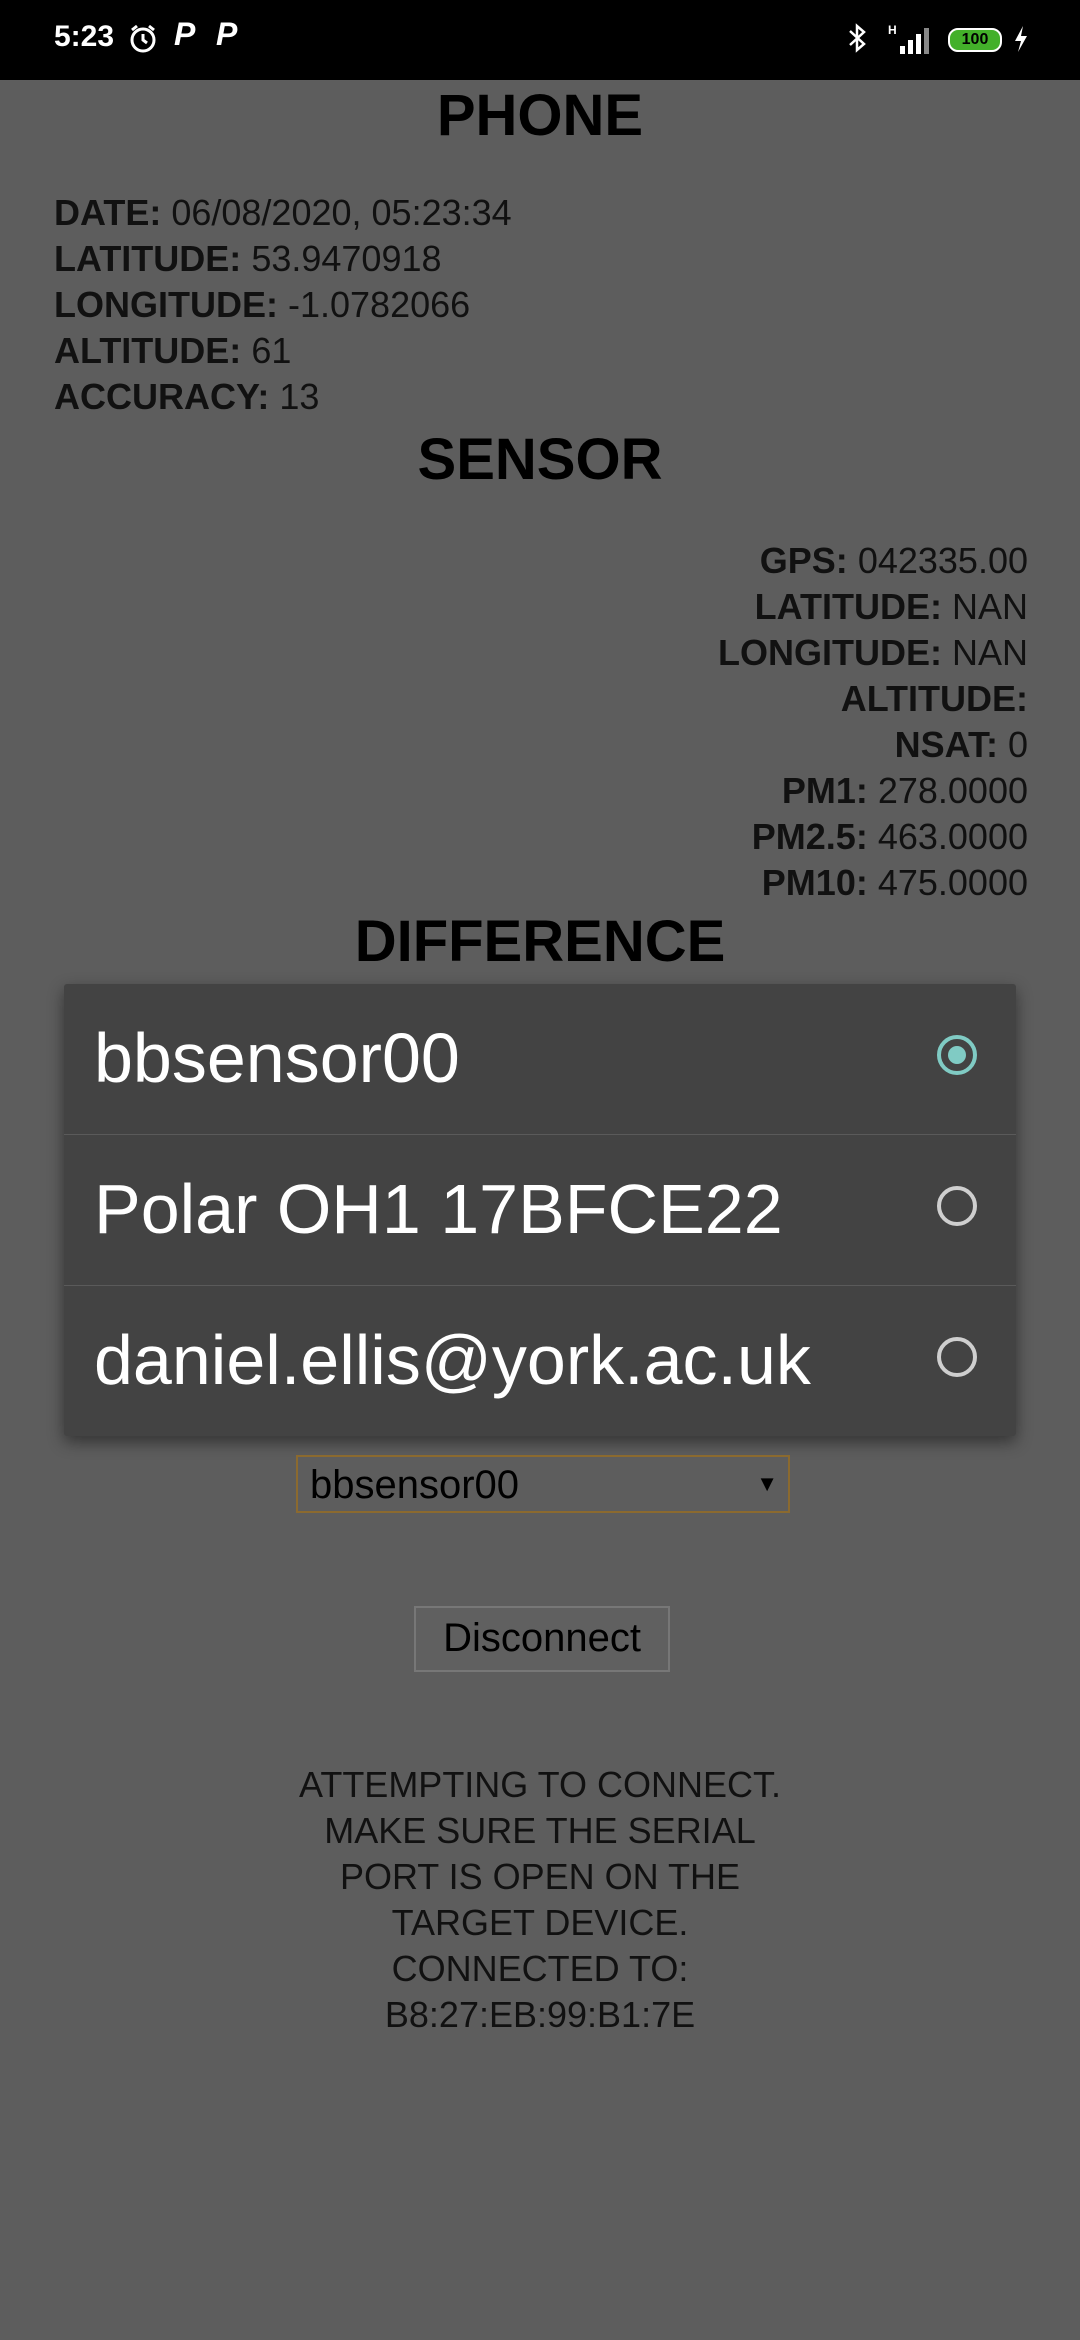 The width and height of the screenshot is (1080, 2340). Describe the element at coordinates (829, 652) in the screenshot. I see `sensor-longitude-label: LONGITUDE:` at that location.